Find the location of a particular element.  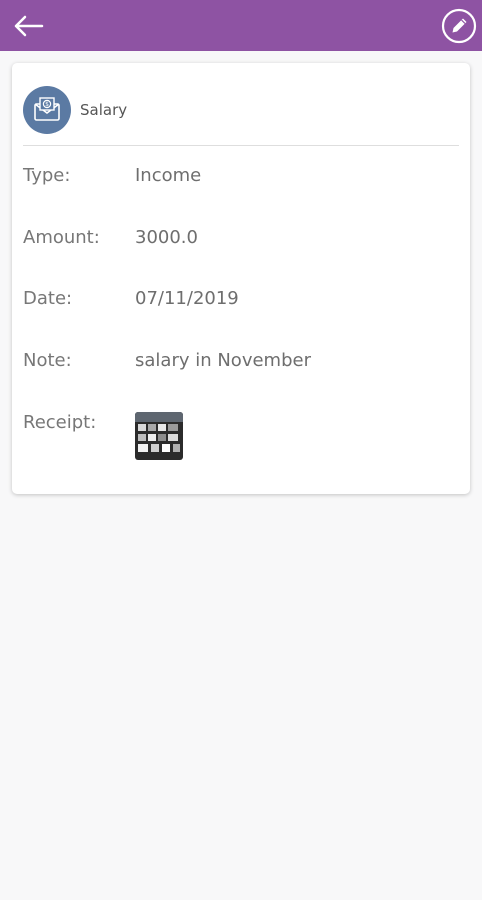

category-icon: $ is located at coordinates (47, 110).